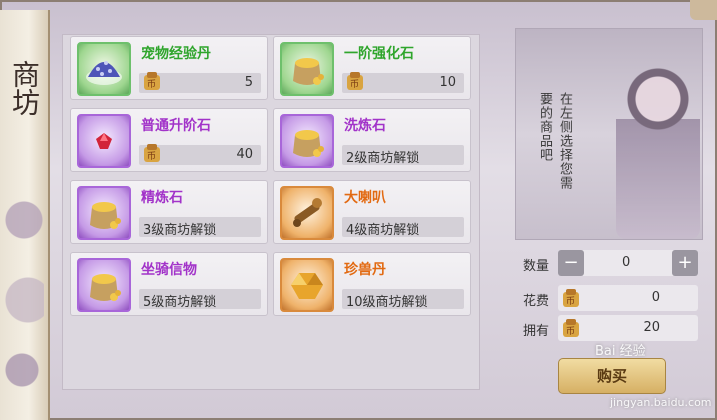 Image resolution: width=717 pixels, height=420 pixels. I want to click on npc-figure, so click(658, 149).